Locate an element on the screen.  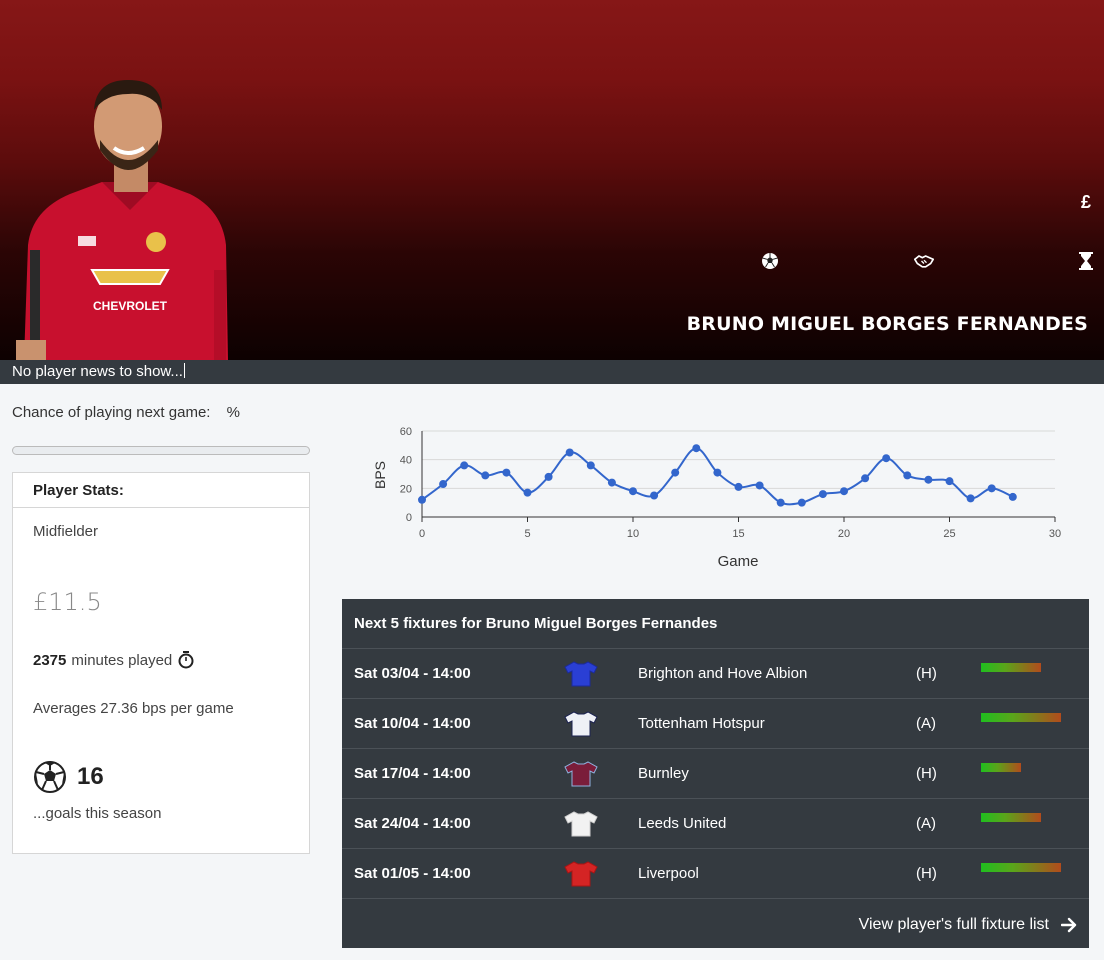
fixture-date: Sat 10/04 - 14:00 is located at coordinates (412, 723).